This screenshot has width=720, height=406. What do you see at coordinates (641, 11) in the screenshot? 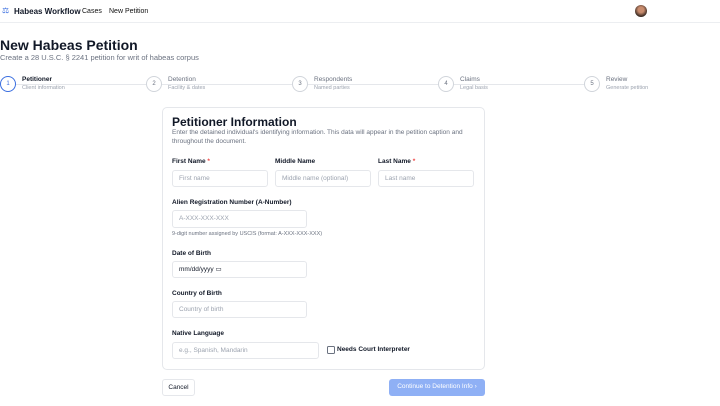
I see `avatar` at bounding box center [641, 11].